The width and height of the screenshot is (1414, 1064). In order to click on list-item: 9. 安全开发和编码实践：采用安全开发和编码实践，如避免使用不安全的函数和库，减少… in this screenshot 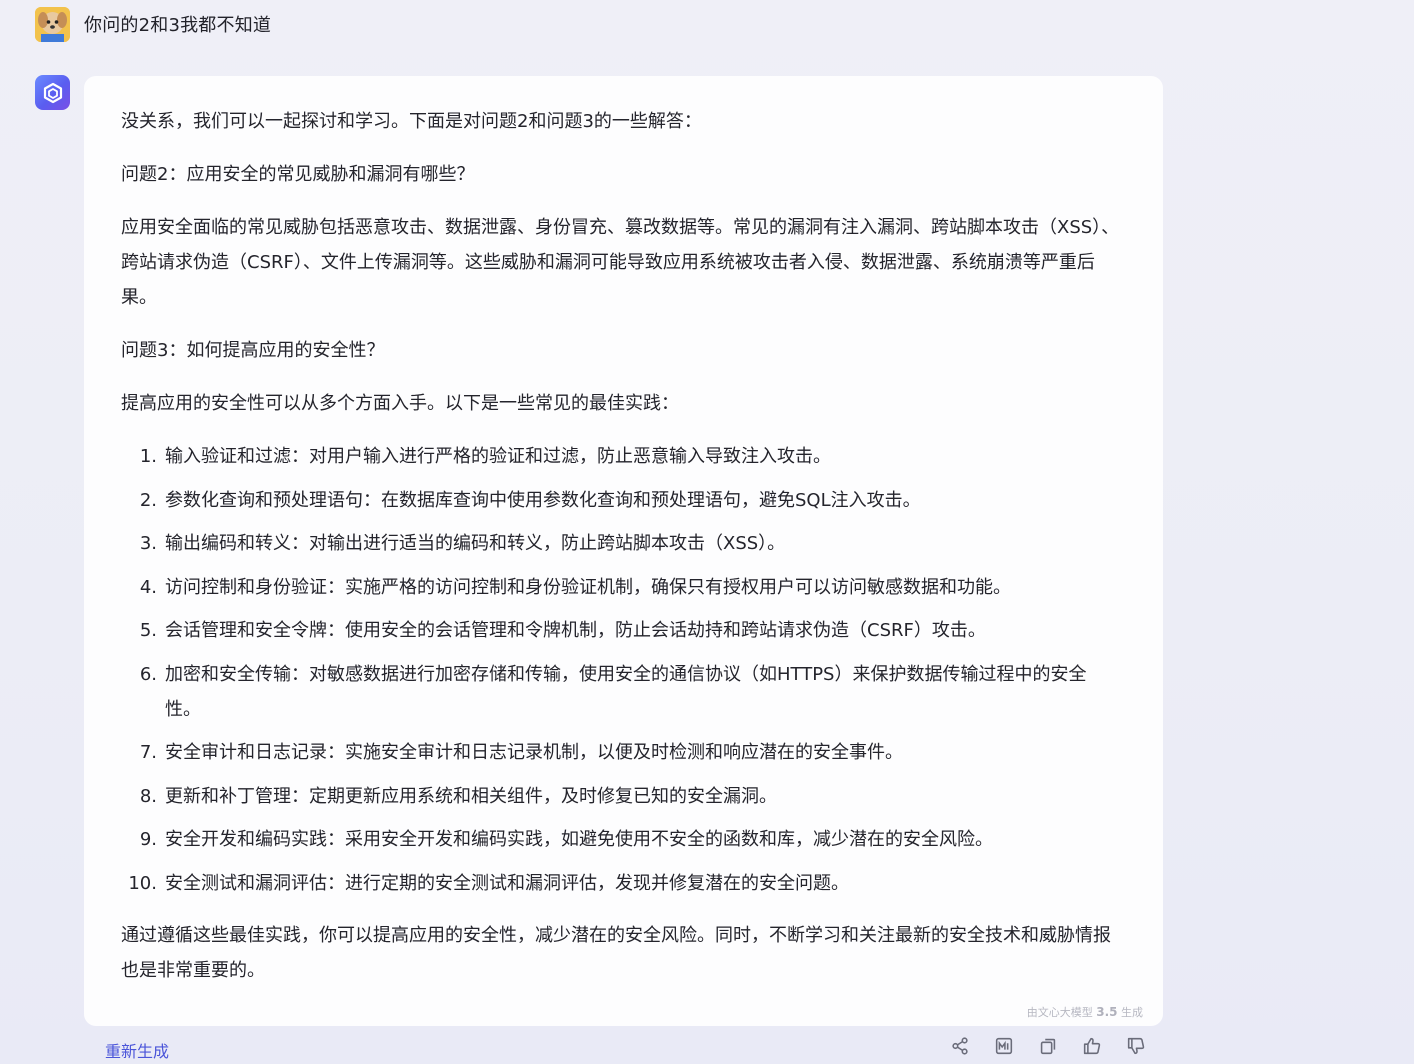, I will do `click(566, 839)`.